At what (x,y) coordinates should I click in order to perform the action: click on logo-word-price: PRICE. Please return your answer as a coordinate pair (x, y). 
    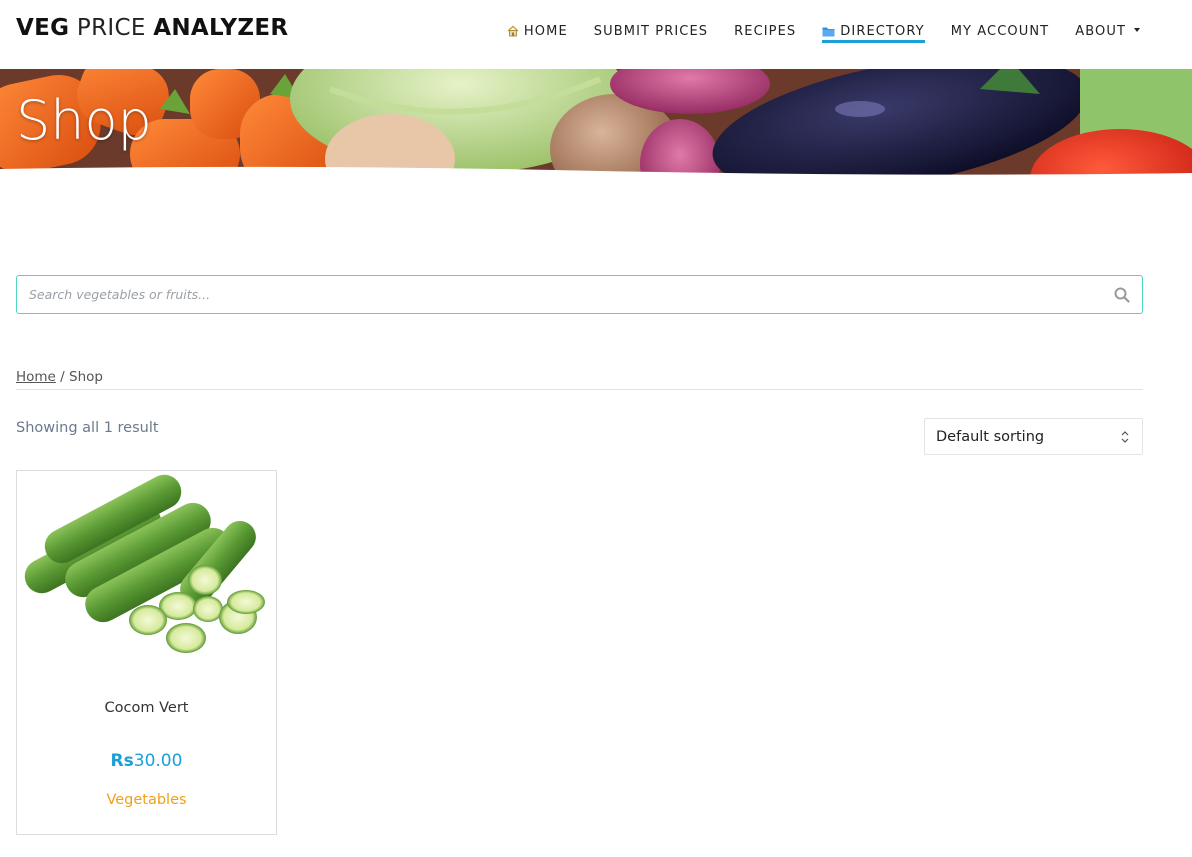
    Looking at the image, I should click on (111, 28).